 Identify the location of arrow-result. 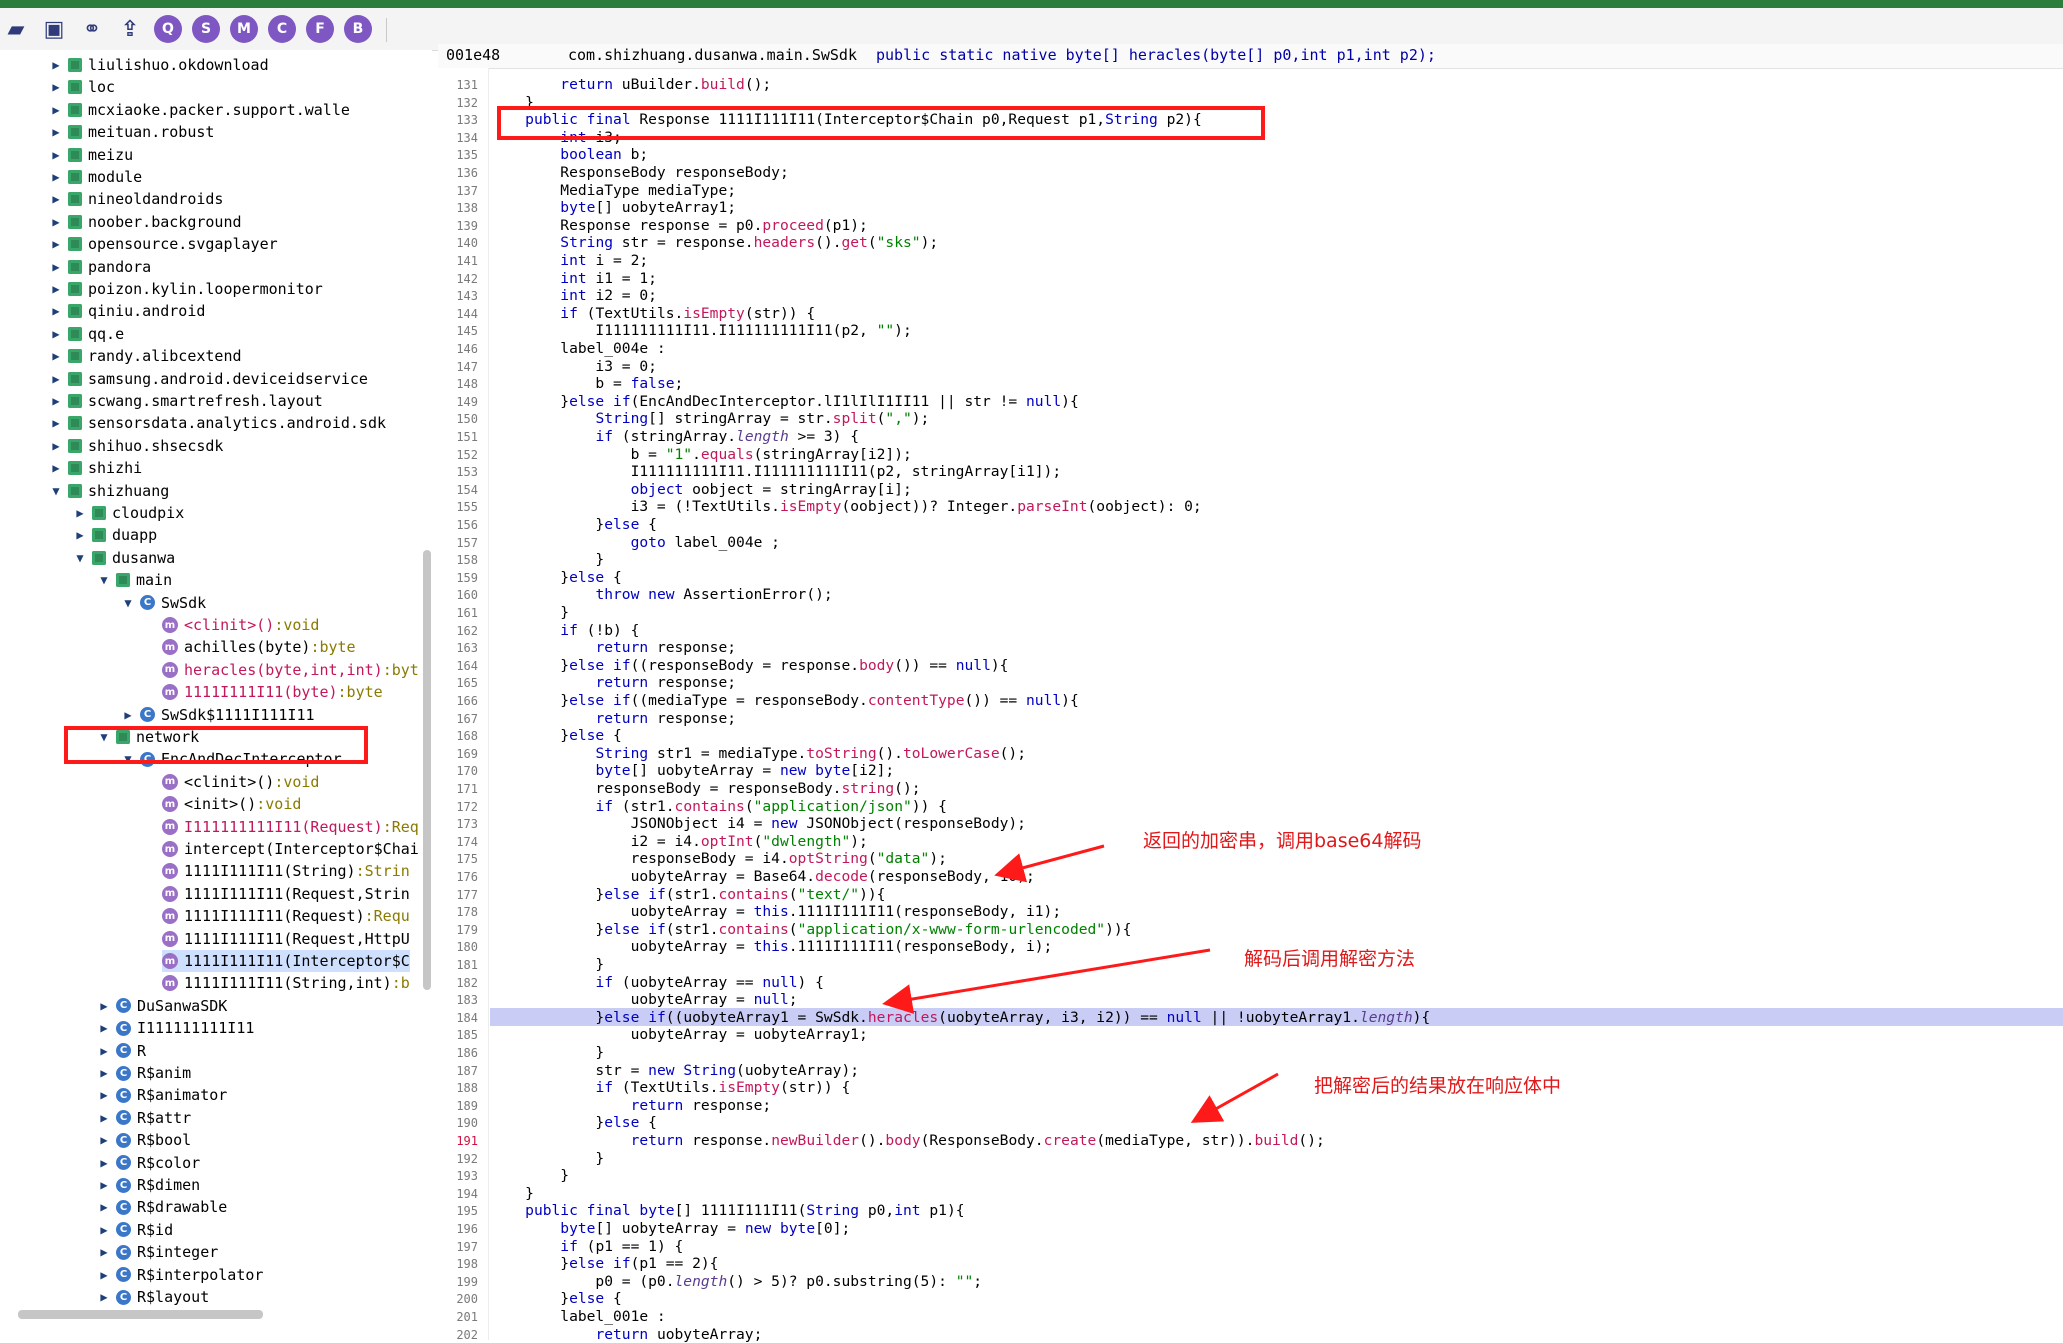
(1234, 1097).